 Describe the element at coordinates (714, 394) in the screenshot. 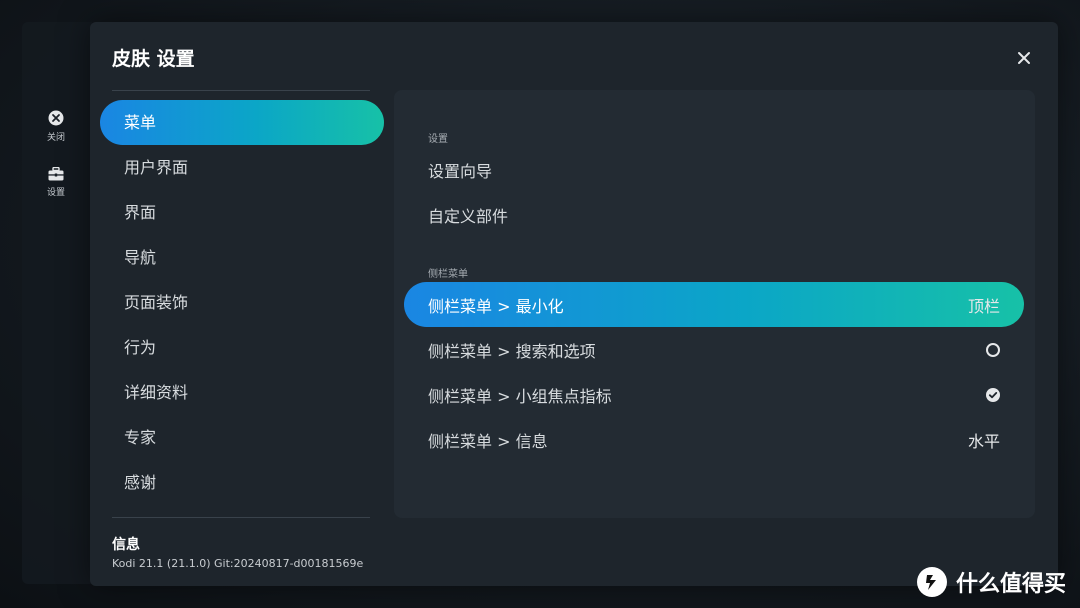

I see `setting-row-sidebar-focus-indicator: 侧栏菜单 > 小组焦点指标` at that location.